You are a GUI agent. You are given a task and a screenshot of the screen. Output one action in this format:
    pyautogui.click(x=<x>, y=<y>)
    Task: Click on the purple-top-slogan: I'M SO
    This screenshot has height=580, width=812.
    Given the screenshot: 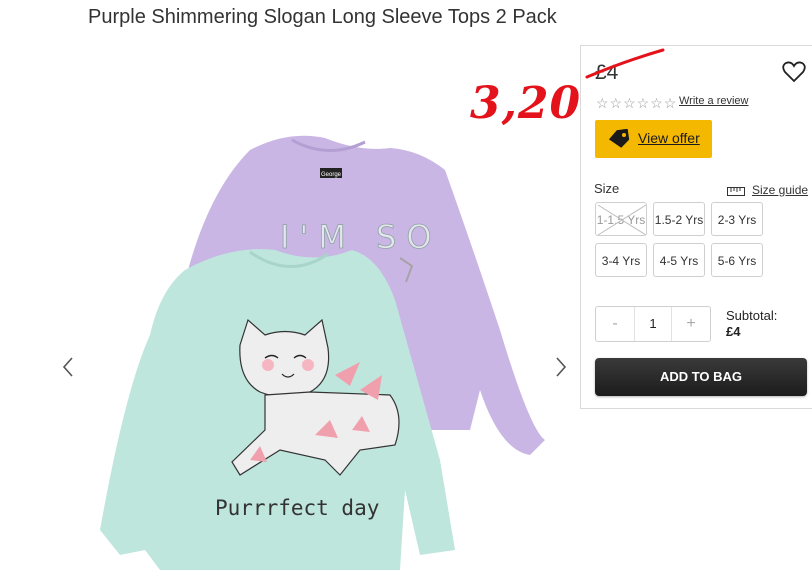 What is the action you would take?
    pyautogui.click(x=361, y=237)
    